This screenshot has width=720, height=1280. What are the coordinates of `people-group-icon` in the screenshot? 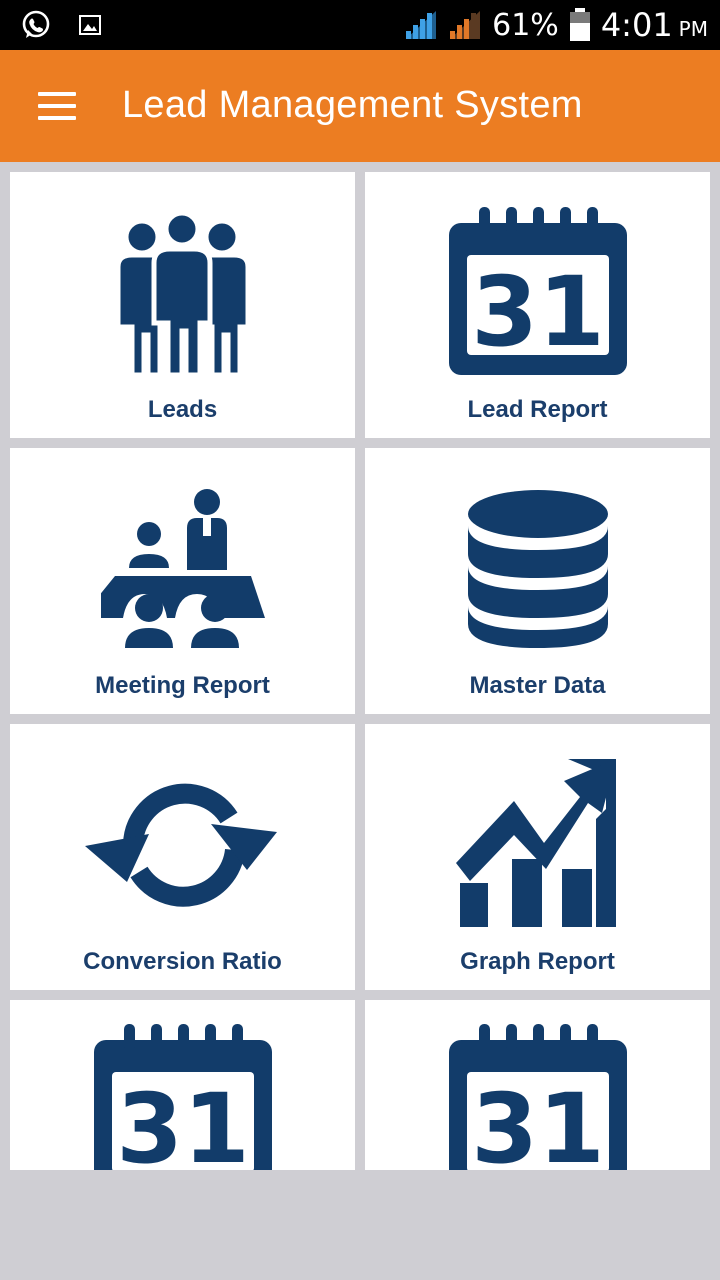 It's located at (182, 293).